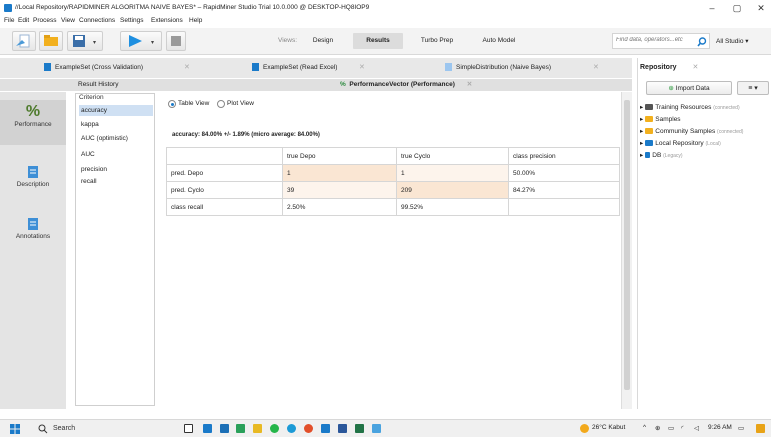 This screenshot has width=771, height=437. I want to click on menu-connections: Connections, so click(97, 20).